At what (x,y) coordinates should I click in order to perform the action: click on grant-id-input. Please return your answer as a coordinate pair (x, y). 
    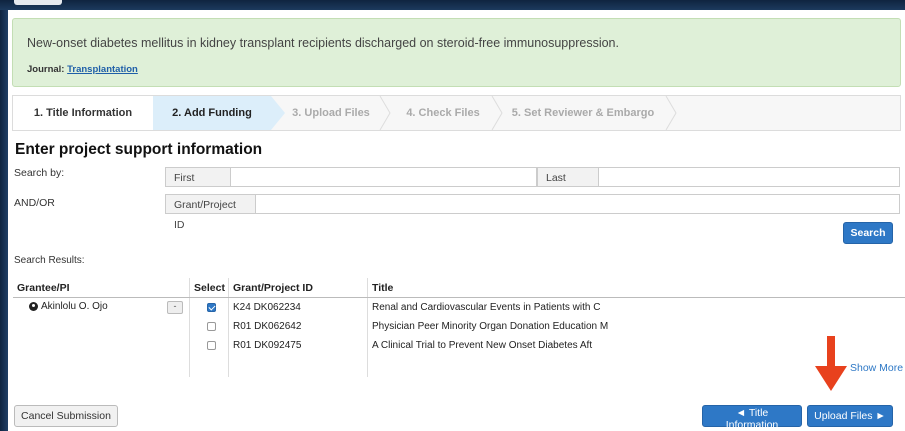
    Looking at the image, I should click on (578, 204).